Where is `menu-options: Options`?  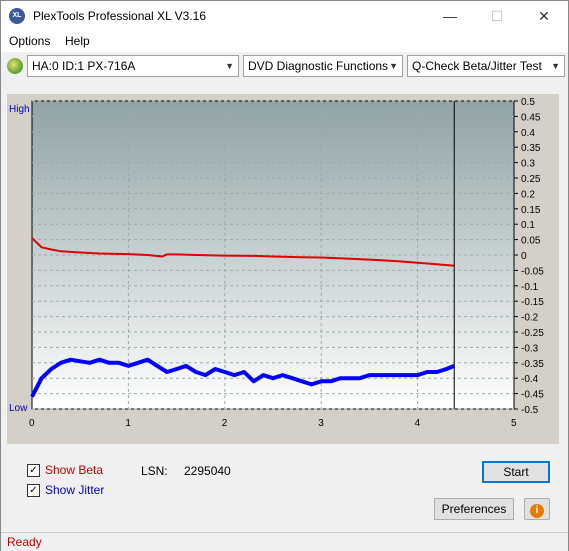
menu-options: Options is located at coordinates (29, 41).